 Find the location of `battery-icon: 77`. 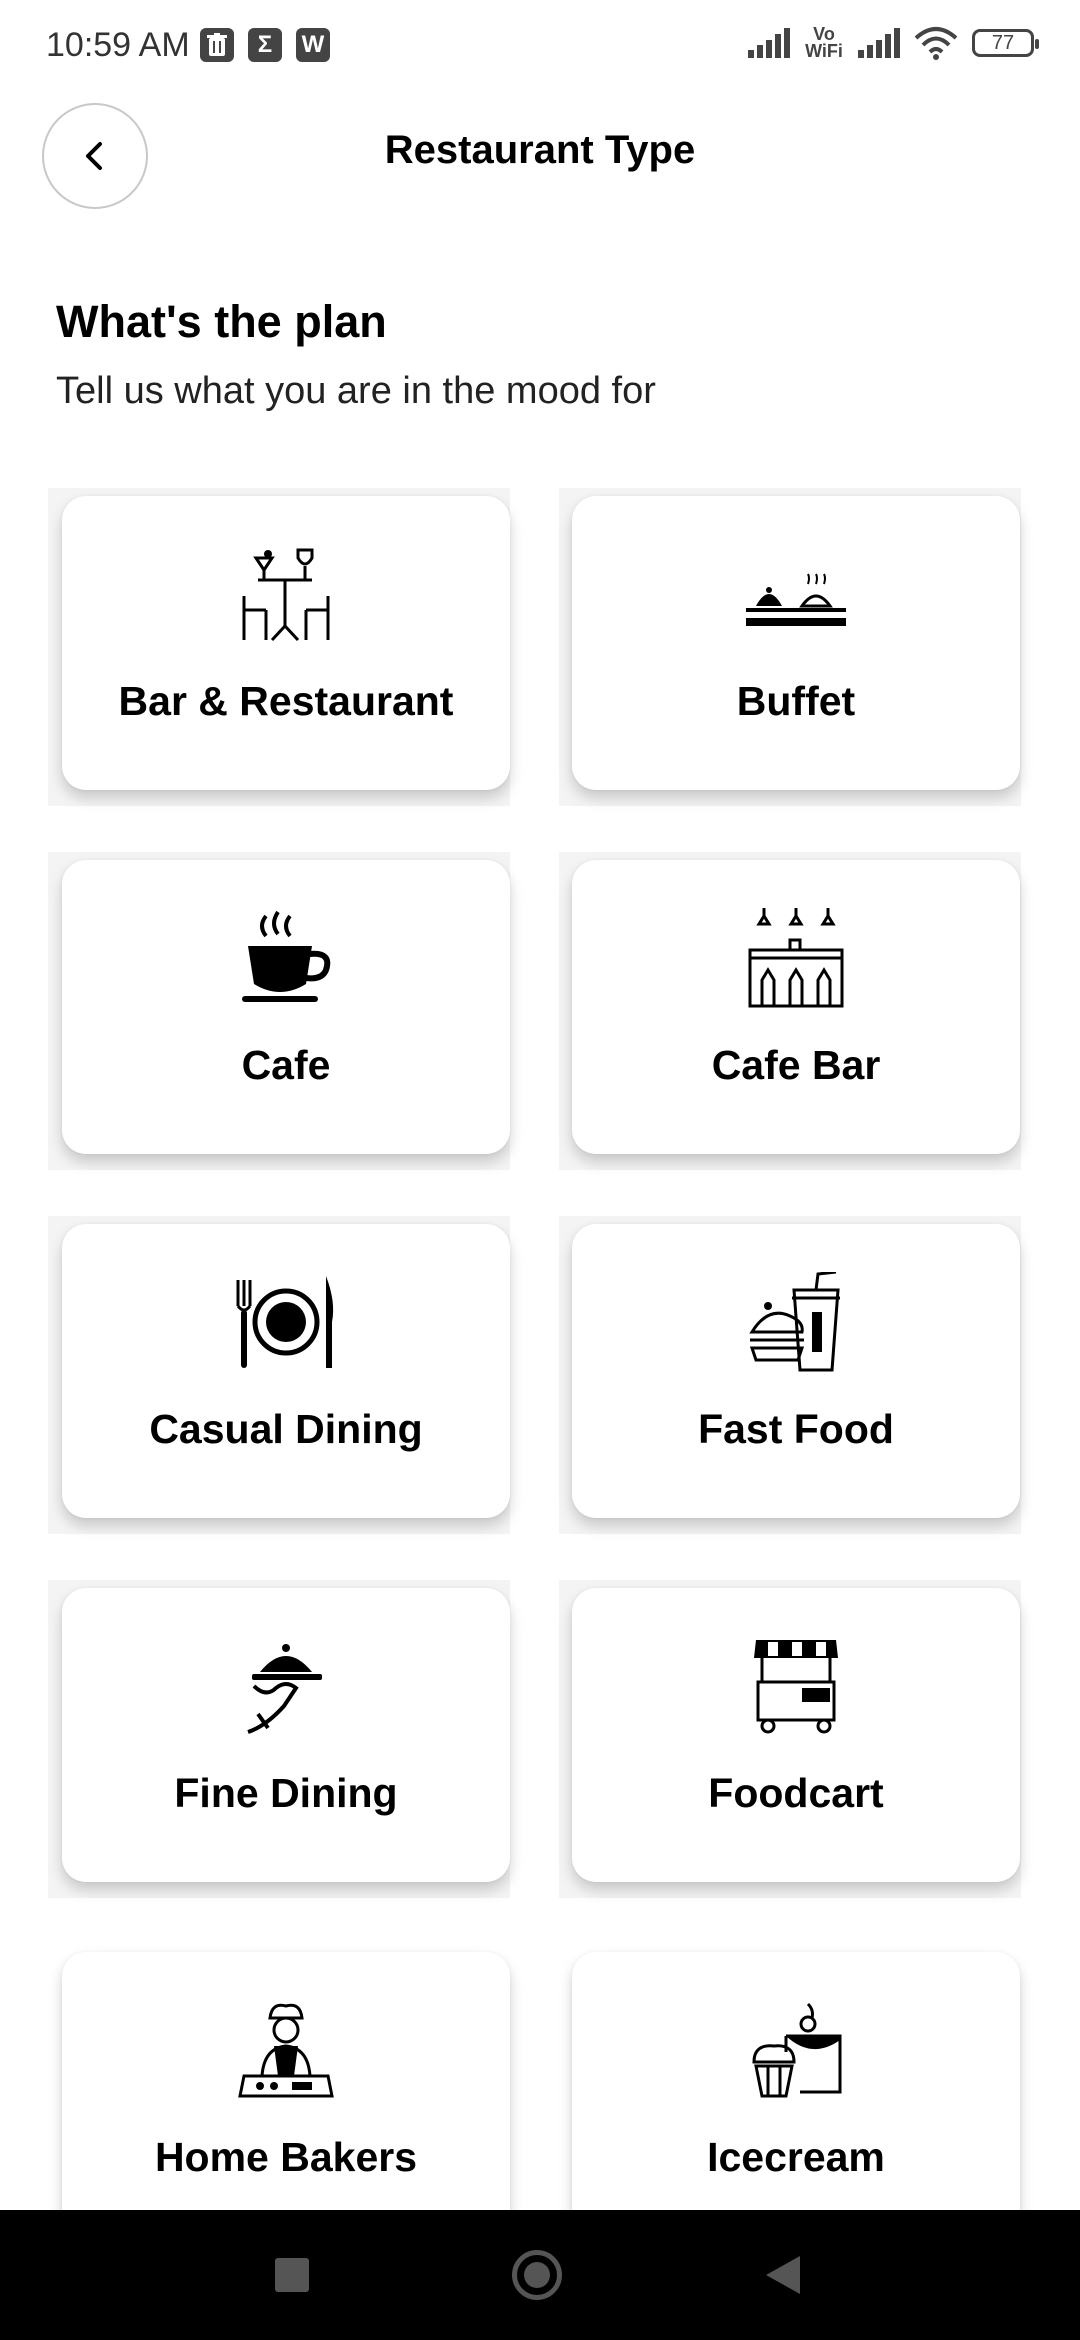

battery-icon: 77 is located at coordinates (1005, 43).